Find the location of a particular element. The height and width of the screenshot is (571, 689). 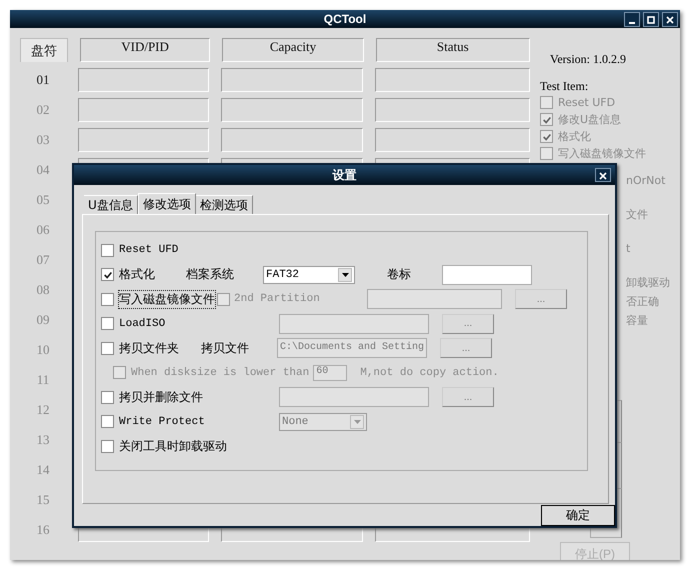

option-label: Reset UFD is located at coordinates (148, 250).